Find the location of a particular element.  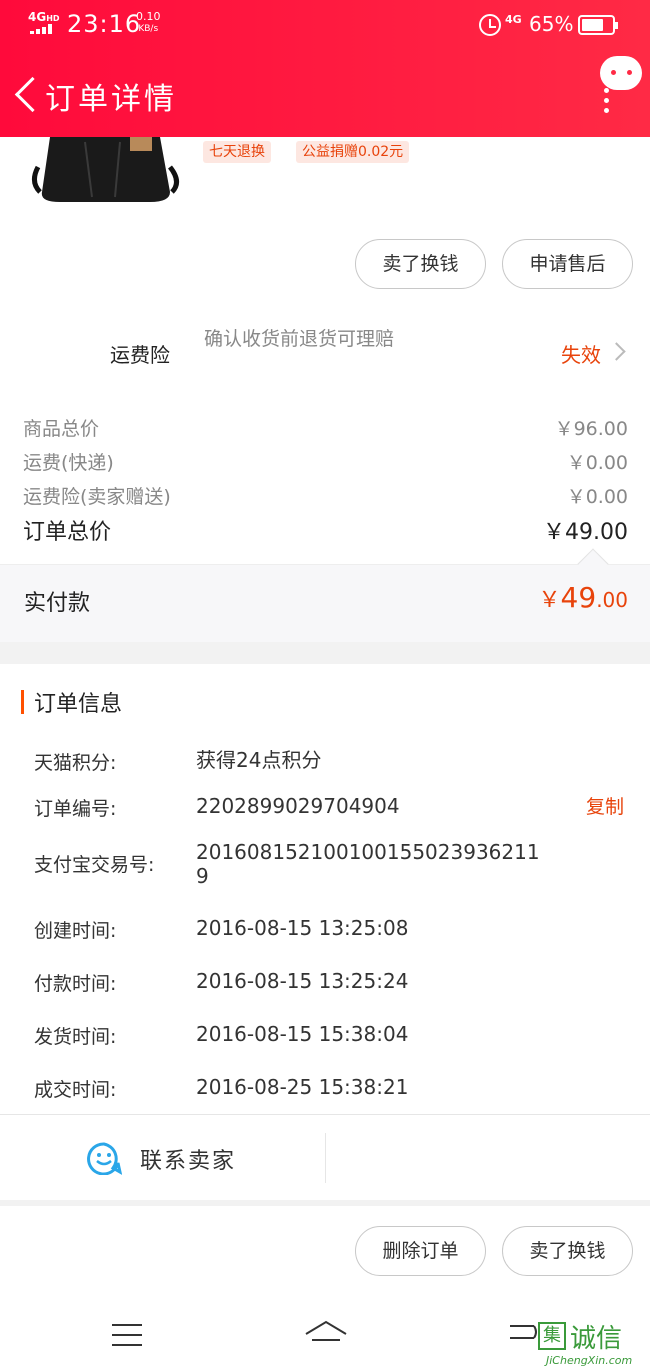

total-value: ￥49.00 is located at coordinates (585, 532).